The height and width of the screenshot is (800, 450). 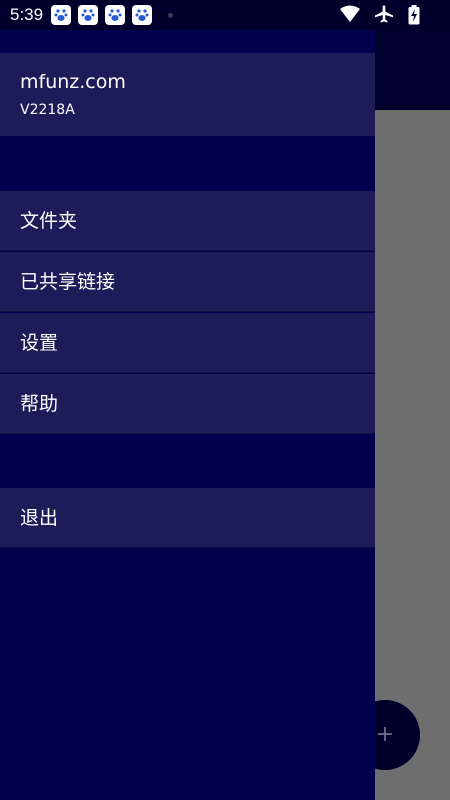 I want to click on wifi-icon, so click(x=349, y=16).